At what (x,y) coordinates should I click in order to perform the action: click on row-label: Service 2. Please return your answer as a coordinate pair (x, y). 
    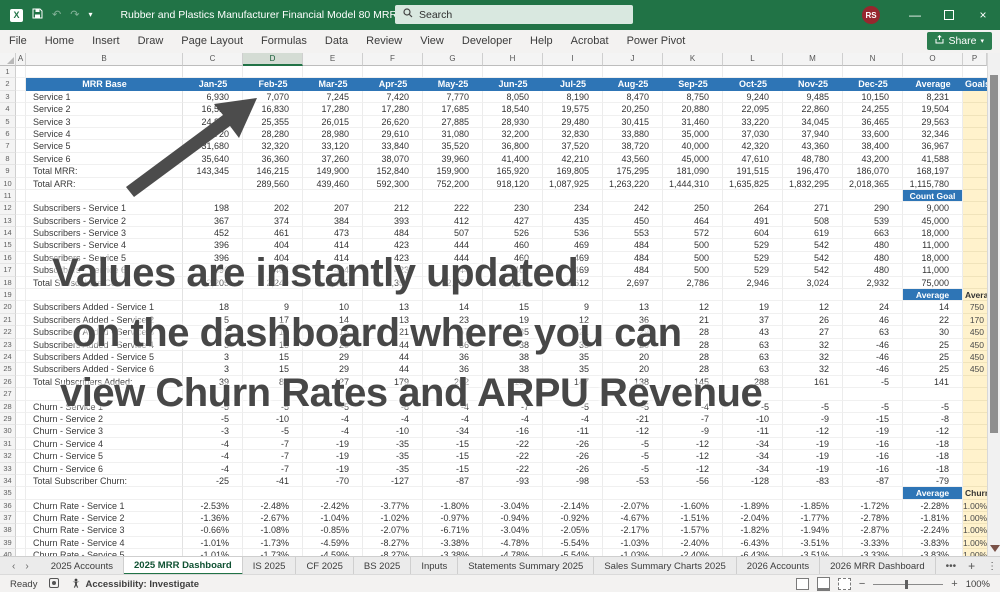
    Looking at the image, I should click on (104, 109).